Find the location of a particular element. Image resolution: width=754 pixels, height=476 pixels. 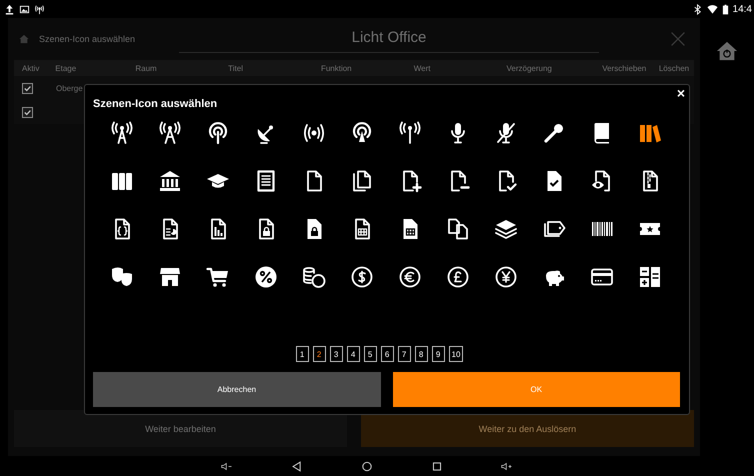

table-cell: Oberge is located at coordinates (69, 88).